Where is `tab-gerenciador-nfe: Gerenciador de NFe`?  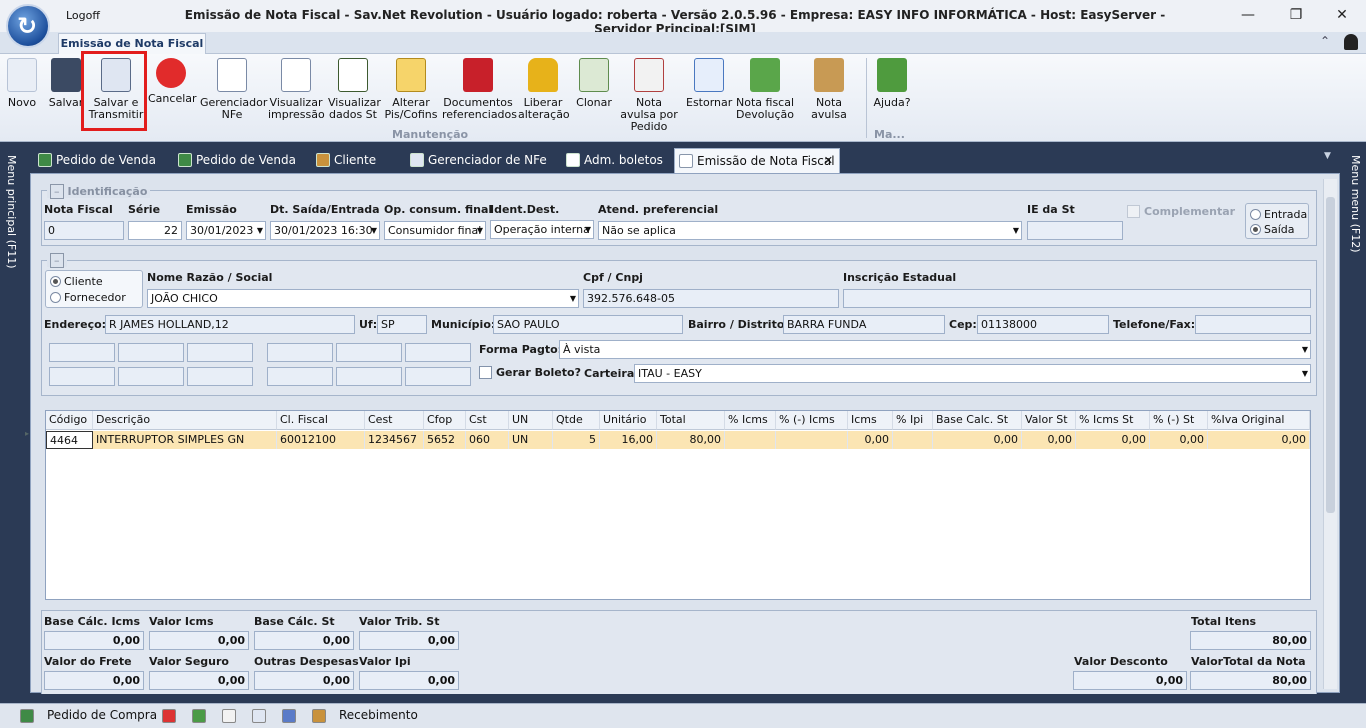
tab-gerenciador-nfe: Gerenciador de NFe is located at coordinates (481, 161).